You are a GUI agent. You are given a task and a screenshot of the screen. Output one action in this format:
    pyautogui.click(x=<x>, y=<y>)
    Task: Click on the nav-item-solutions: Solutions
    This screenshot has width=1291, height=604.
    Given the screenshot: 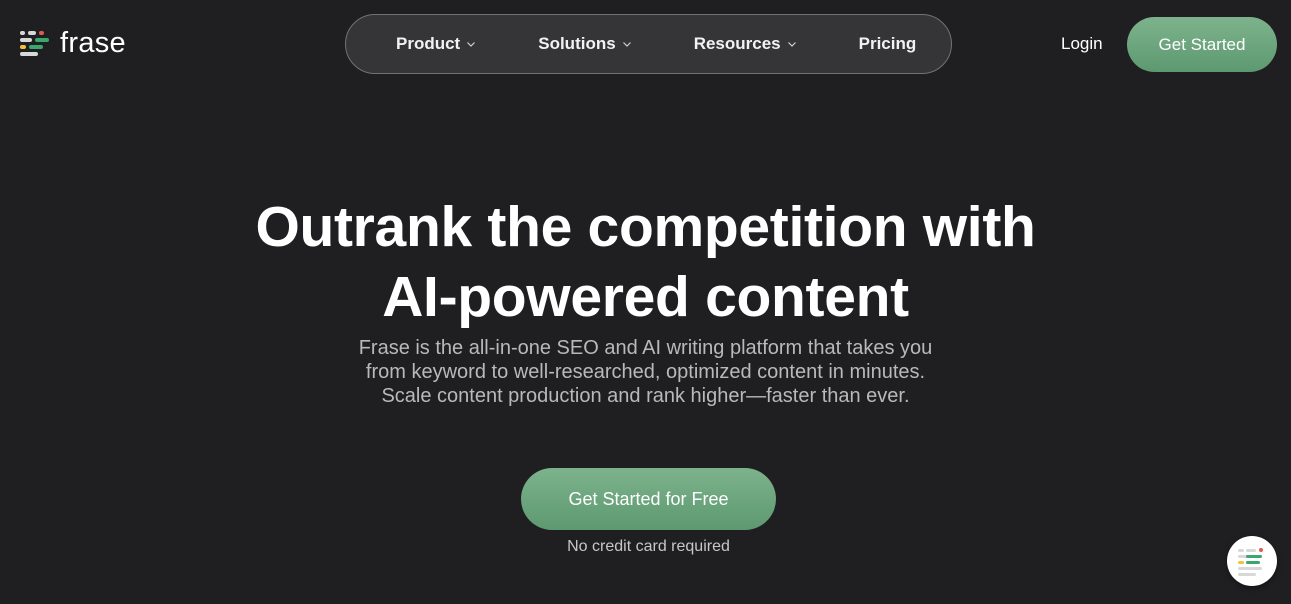 What is the action you would take?
    pyautogui.click(x=584, y=44)
    